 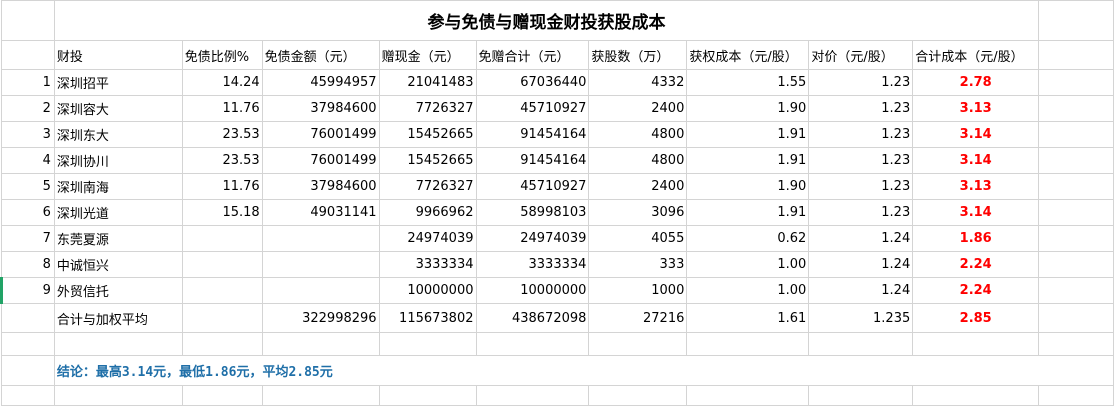 I want to click on row-index: 6, so click(x=28, y=212).